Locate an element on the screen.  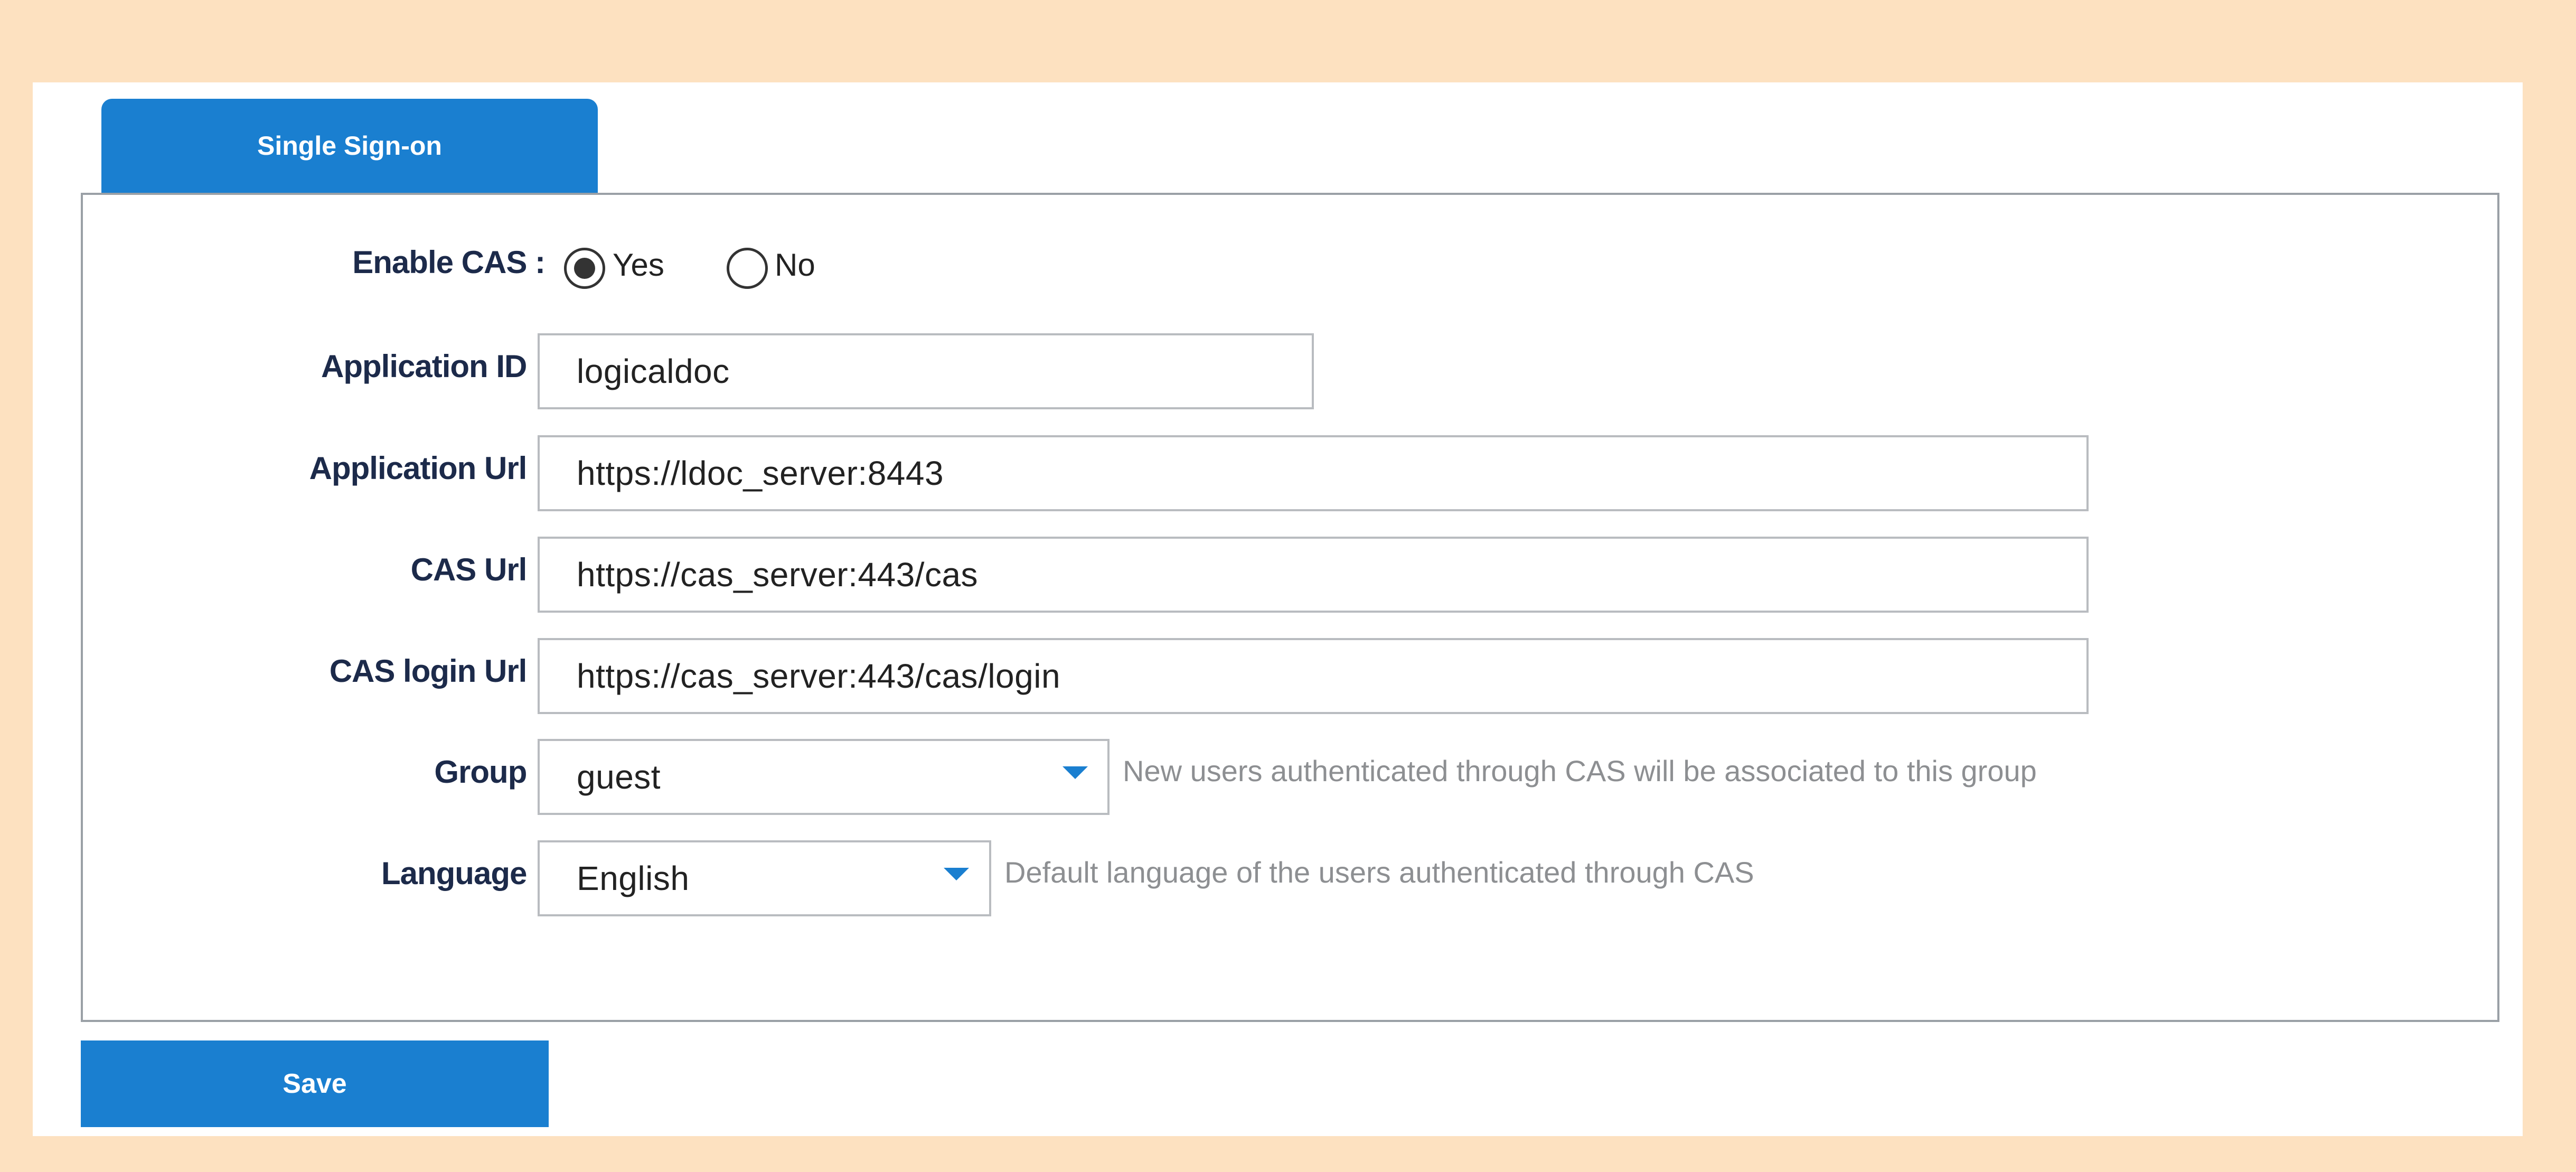
enable-cas-no-label: No is located at coordinates (795, 265).